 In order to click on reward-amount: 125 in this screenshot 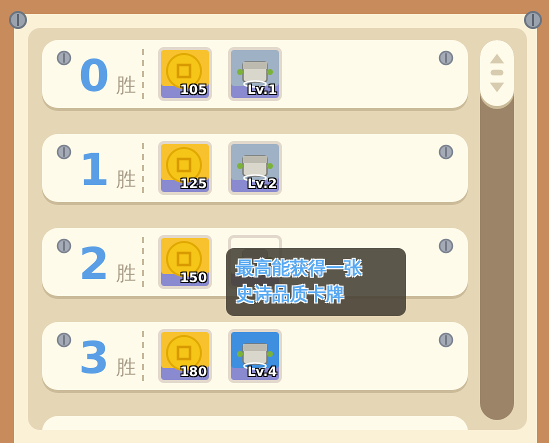, I will do `click(193, 184)`.